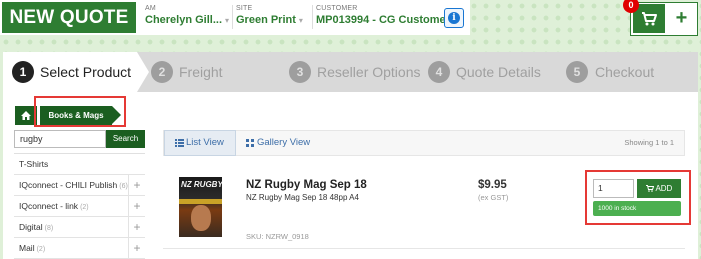 This screenshot has width=701, height=259. Describe the element at coordinates (283, 142) in the screenshot. I see `gallery-view-label: Gallery View` at that location.